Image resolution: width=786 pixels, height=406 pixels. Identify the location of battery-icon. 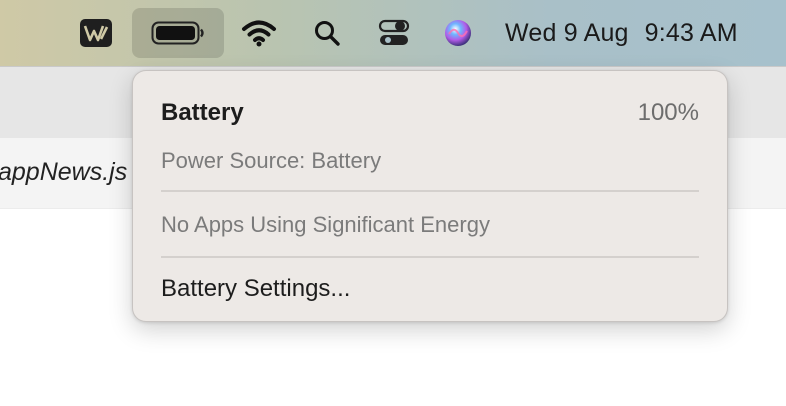
(178, 33).